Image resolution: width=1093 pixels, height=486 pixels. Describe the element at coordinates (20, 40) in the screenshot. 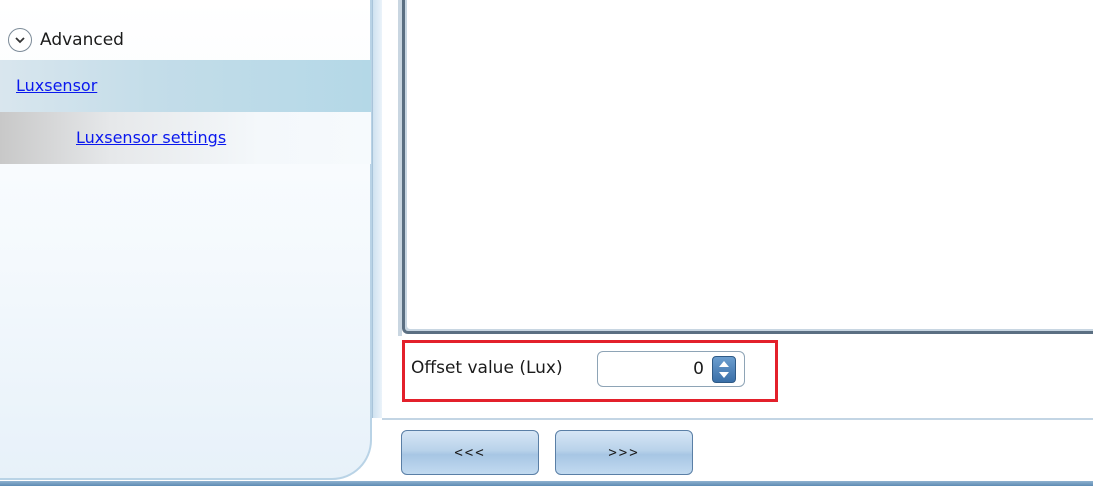

I see `chevron-down-icon` at that location.